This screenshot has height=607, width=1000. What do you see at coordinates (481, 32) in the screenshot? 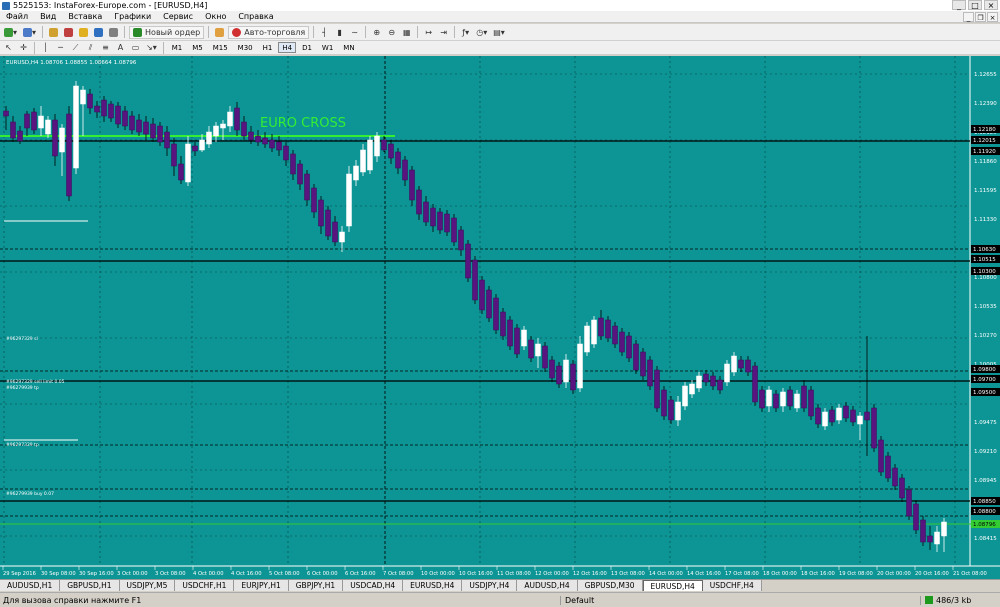
I see `periods-icon: ◷▾` at bounding box center [481, 32].